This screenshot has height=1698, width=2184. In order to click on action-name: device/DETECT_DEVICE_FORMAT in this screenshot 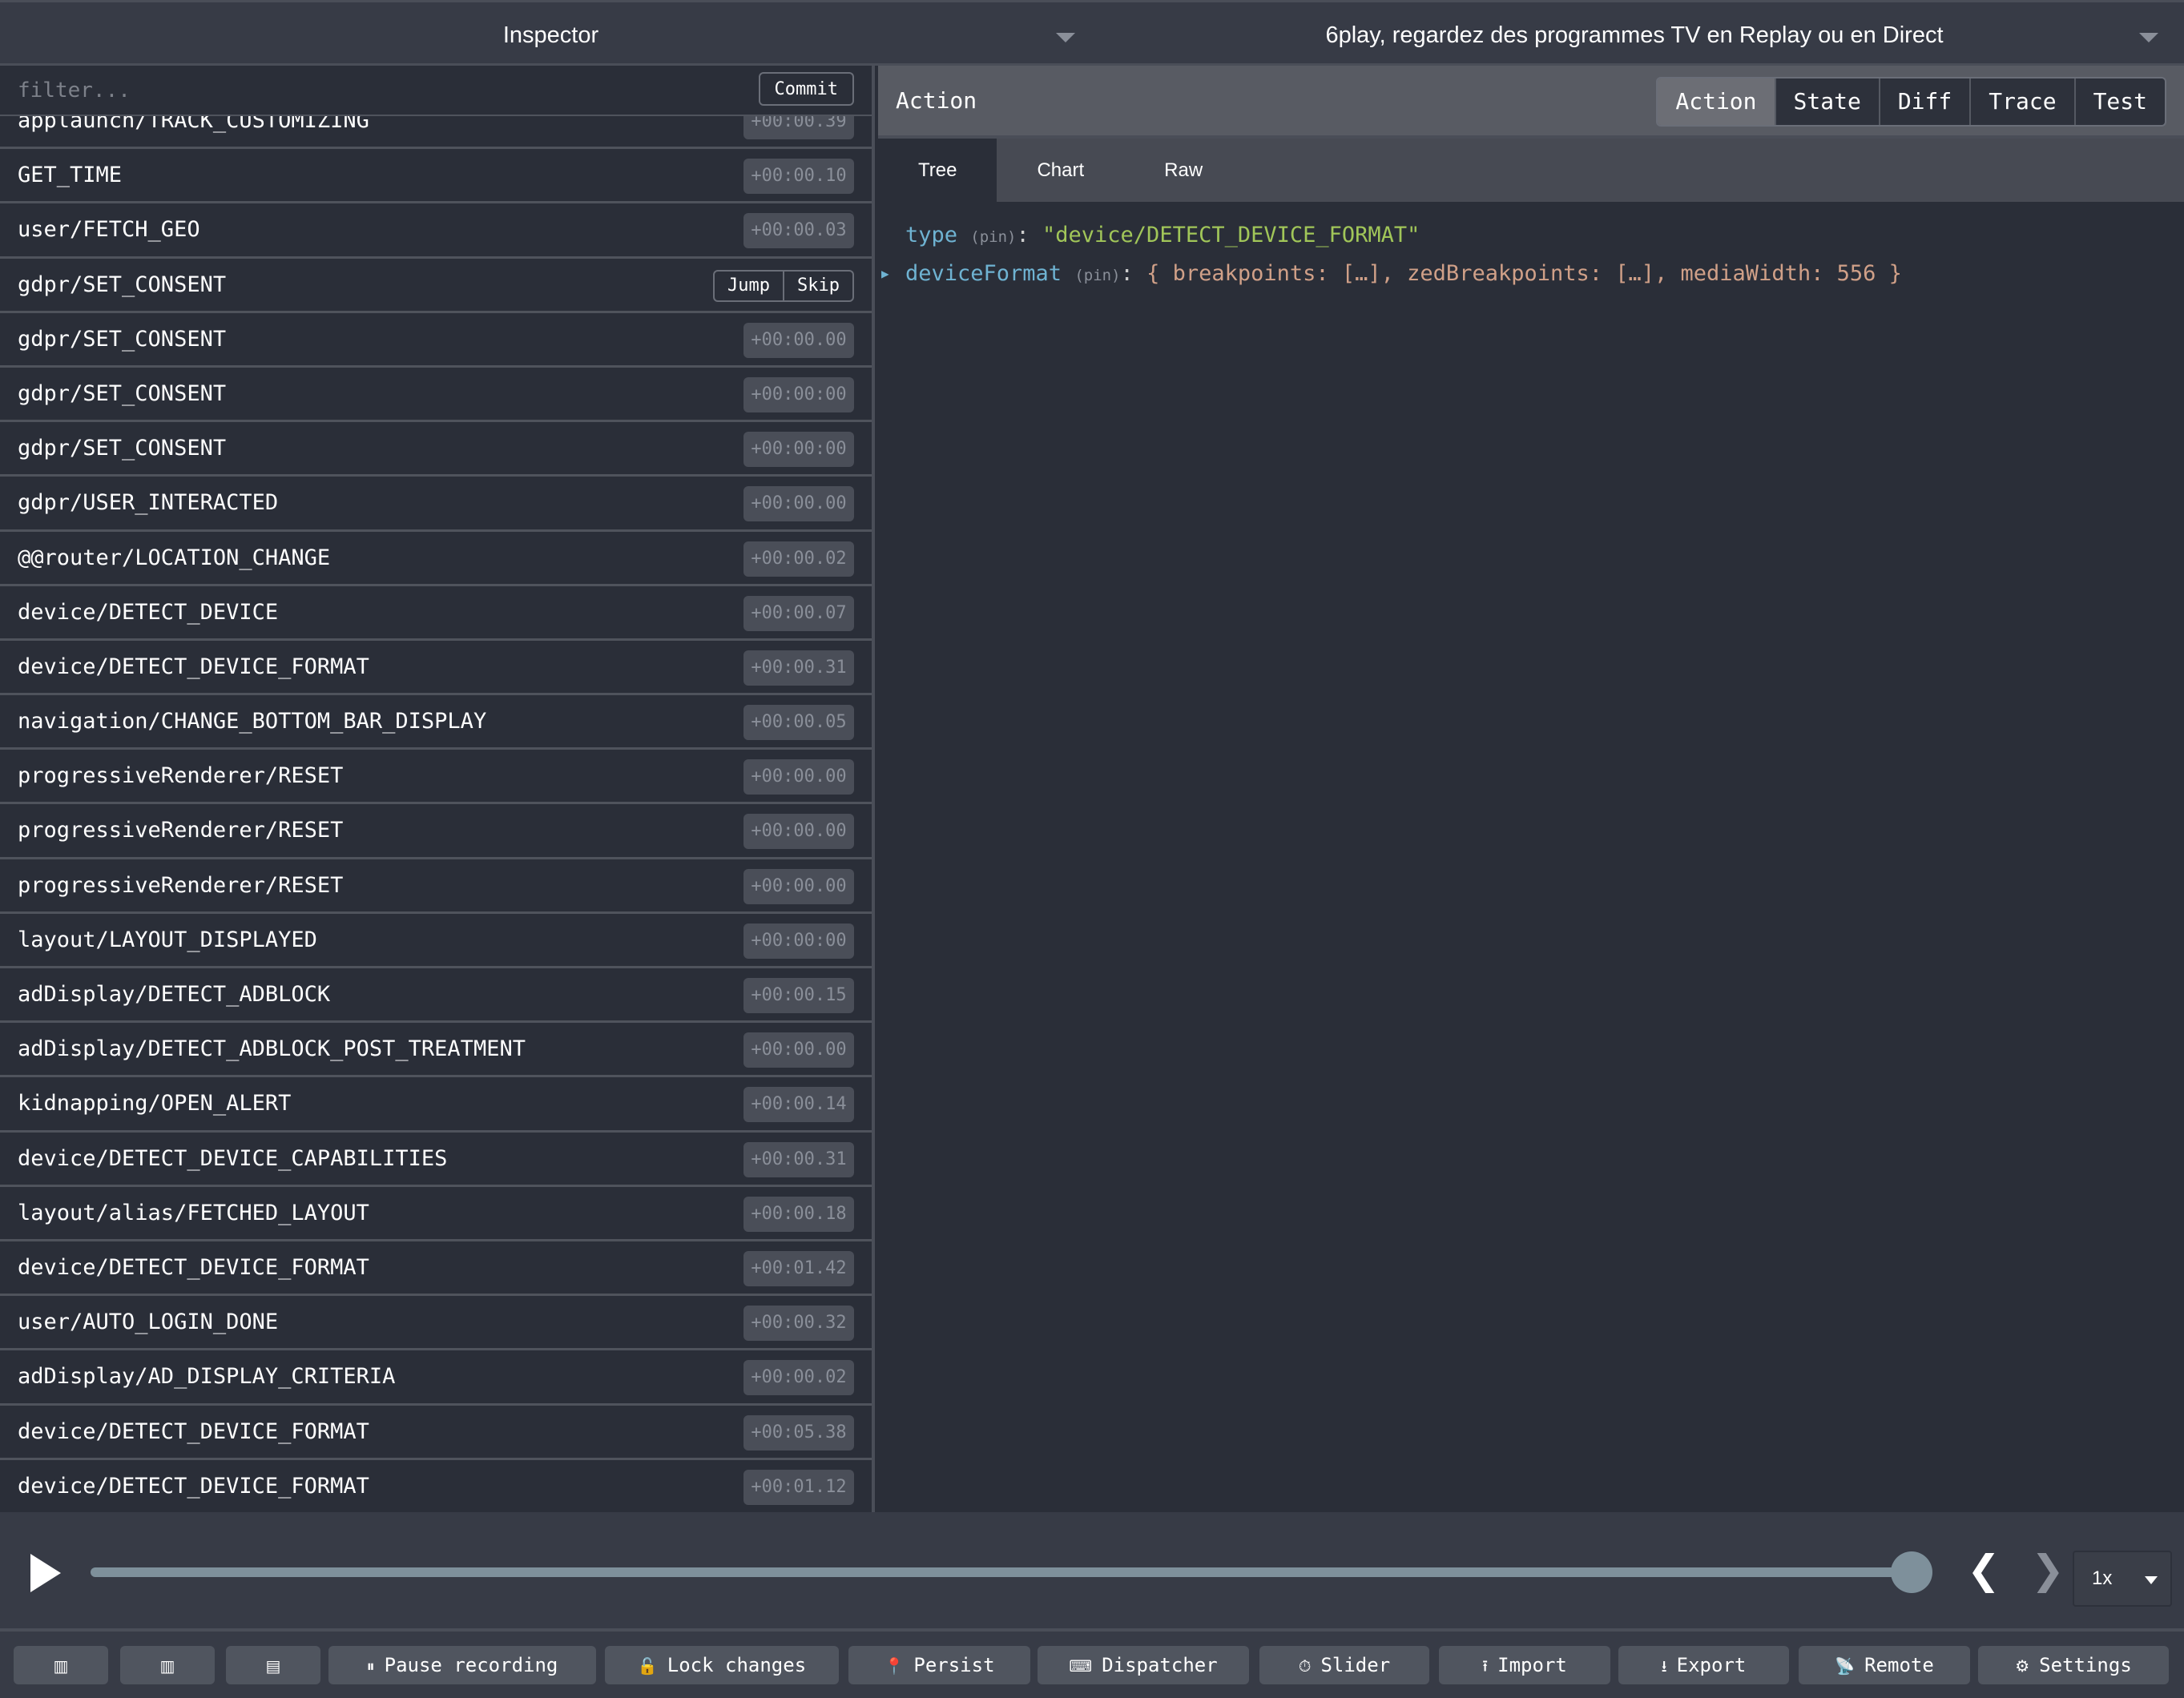, I will do `click(194, 1486)`.